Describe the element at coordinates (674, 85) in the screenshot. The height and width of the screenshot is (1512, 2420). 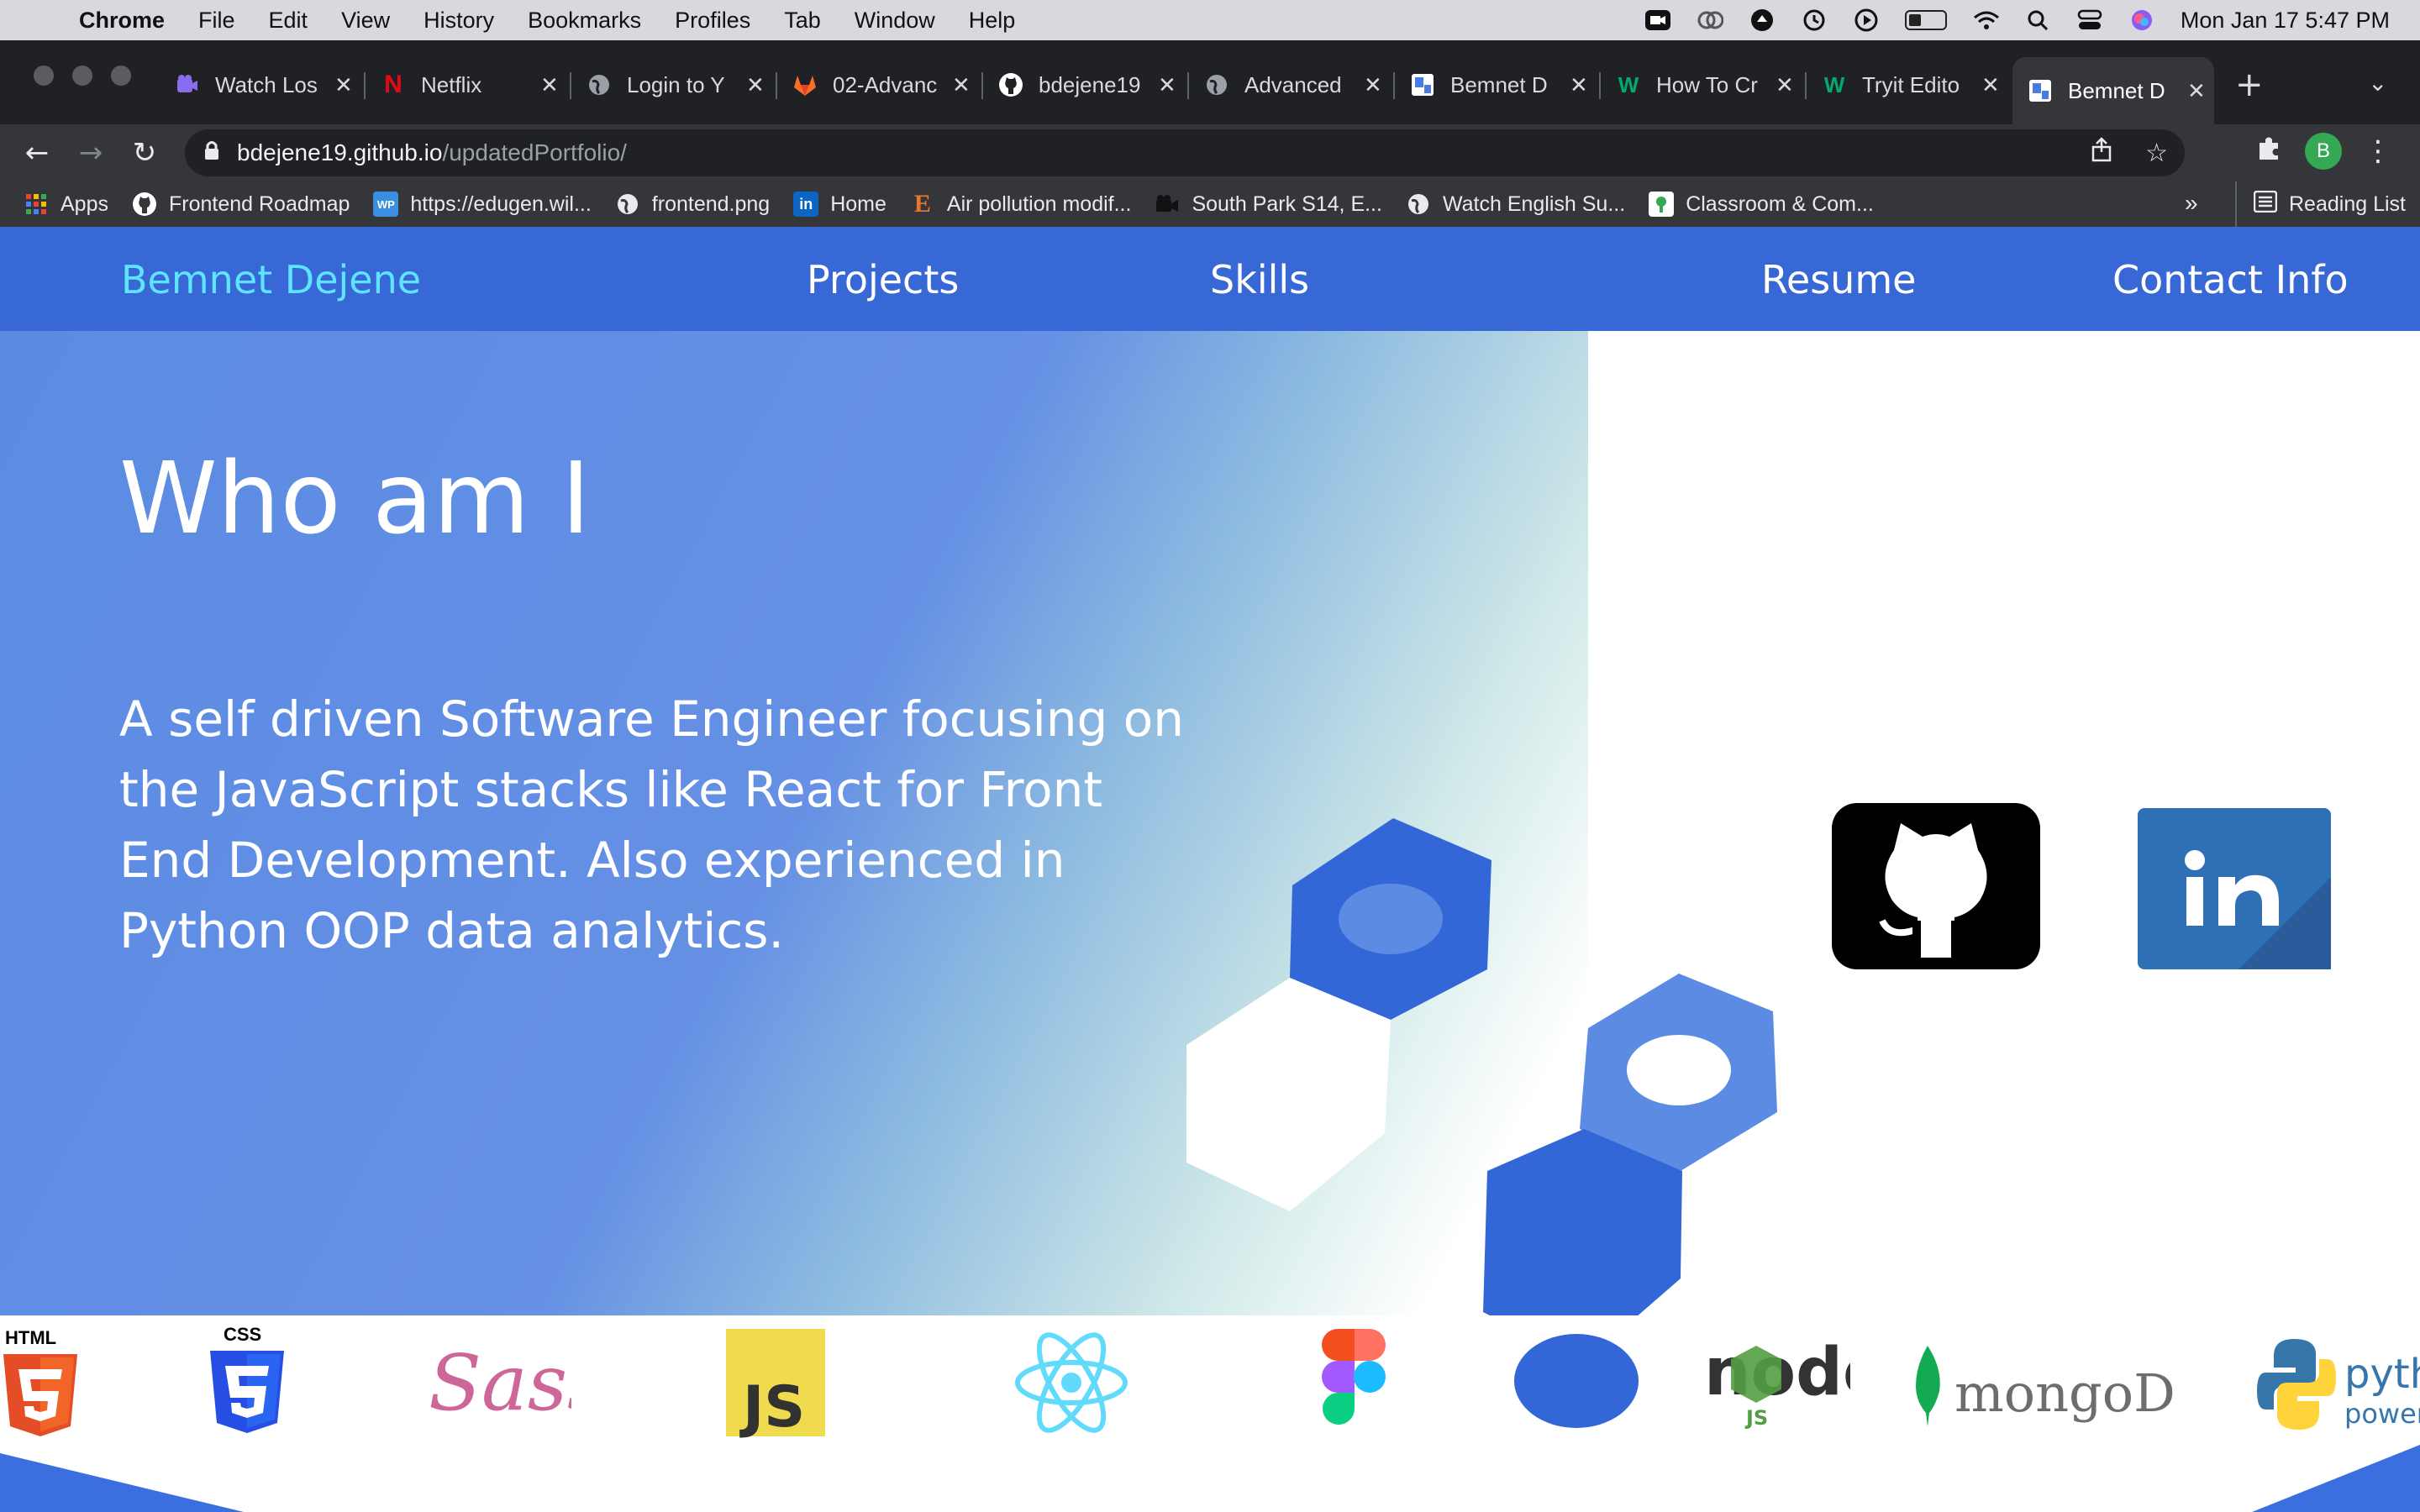
I see `tab-login: Login to Y ✕` at that location.